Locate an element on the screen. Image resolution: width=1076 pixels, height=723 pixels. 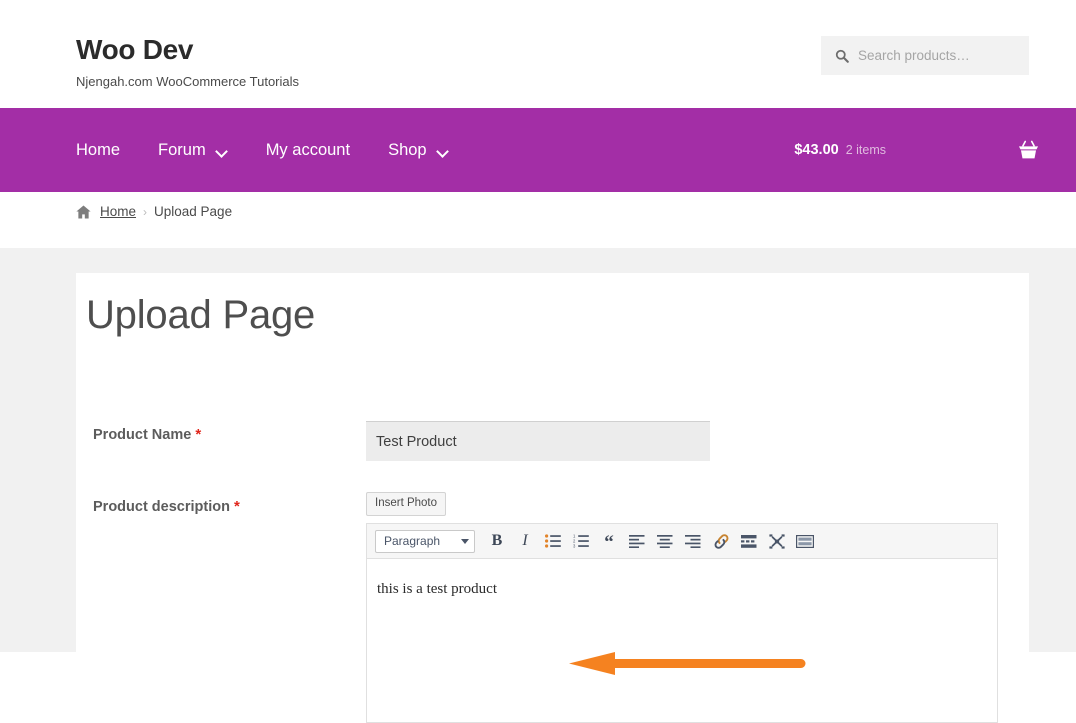
align-right-button is located at coordinates (693, 541).